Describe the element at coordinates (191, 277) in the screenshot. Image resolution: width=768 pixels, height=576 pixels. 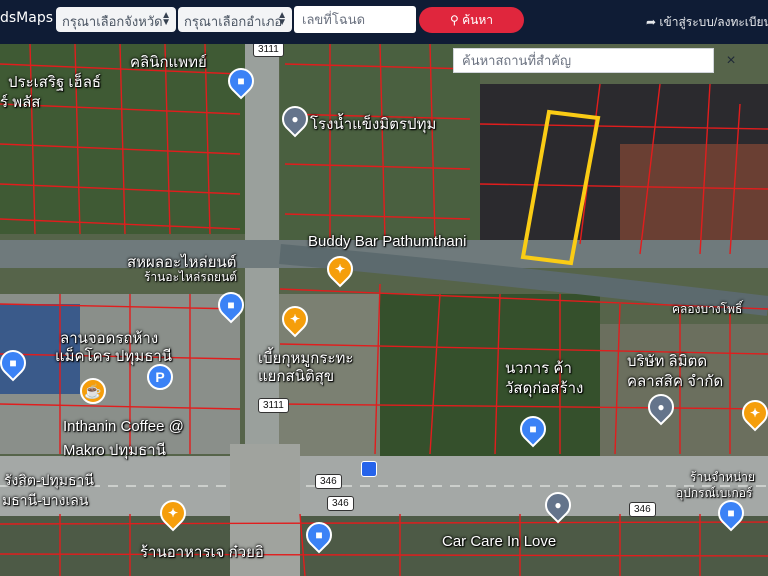
I see `map-label: ร้านอะไหล่รถยนต์` at that location.